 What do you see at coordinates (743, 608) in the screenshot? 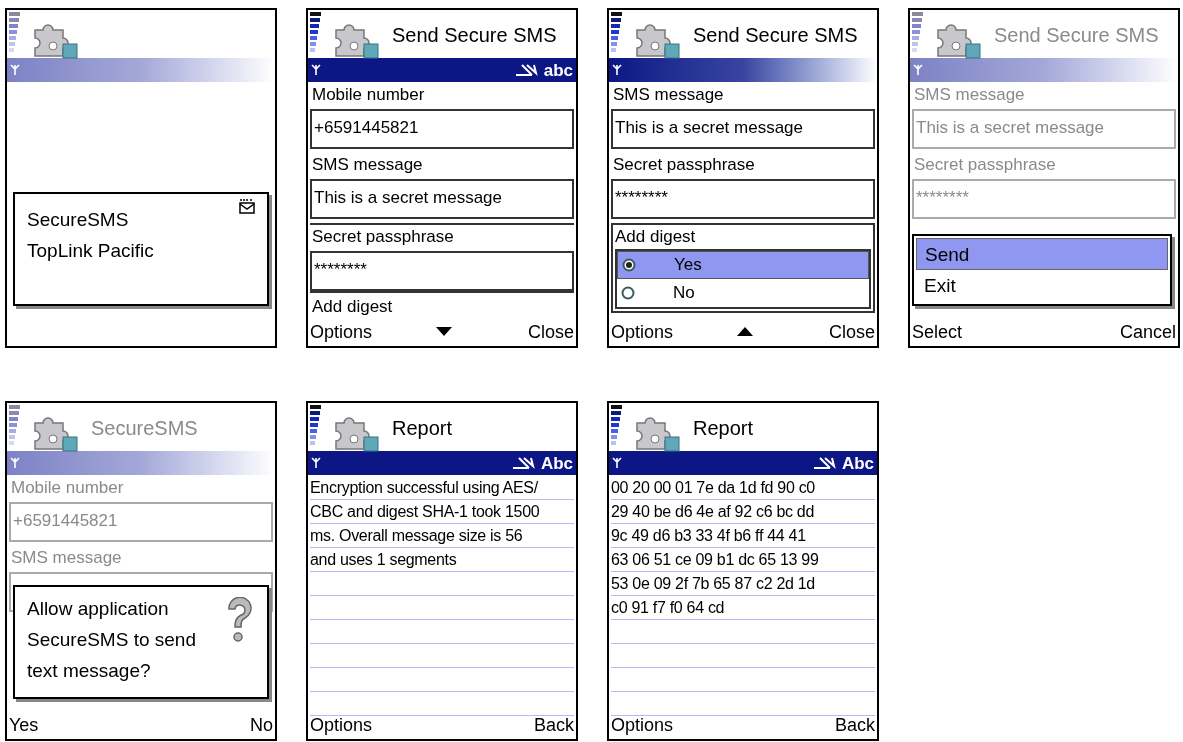
I see `report-text-line: c0 91 f7 f0 64 cd` at bounding box center [743, 608].